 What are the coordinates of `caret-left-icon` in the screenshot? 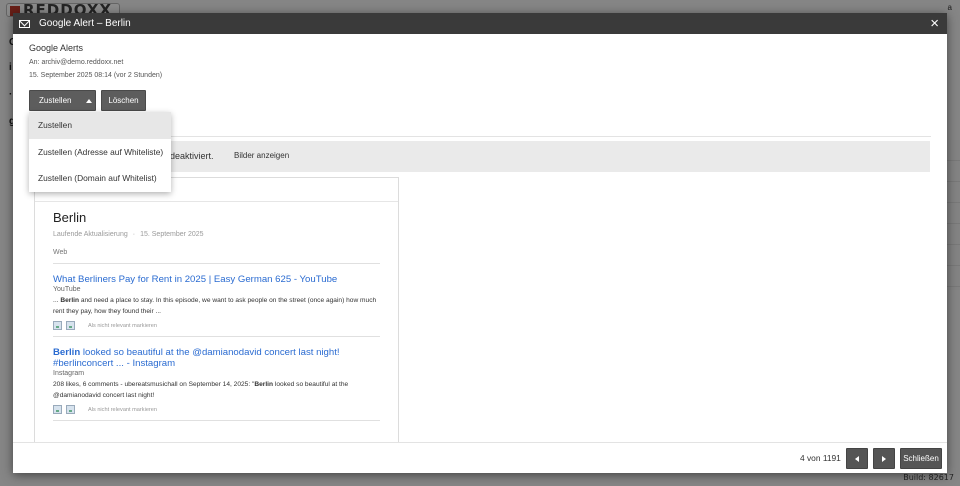 It's located at (857, 458).